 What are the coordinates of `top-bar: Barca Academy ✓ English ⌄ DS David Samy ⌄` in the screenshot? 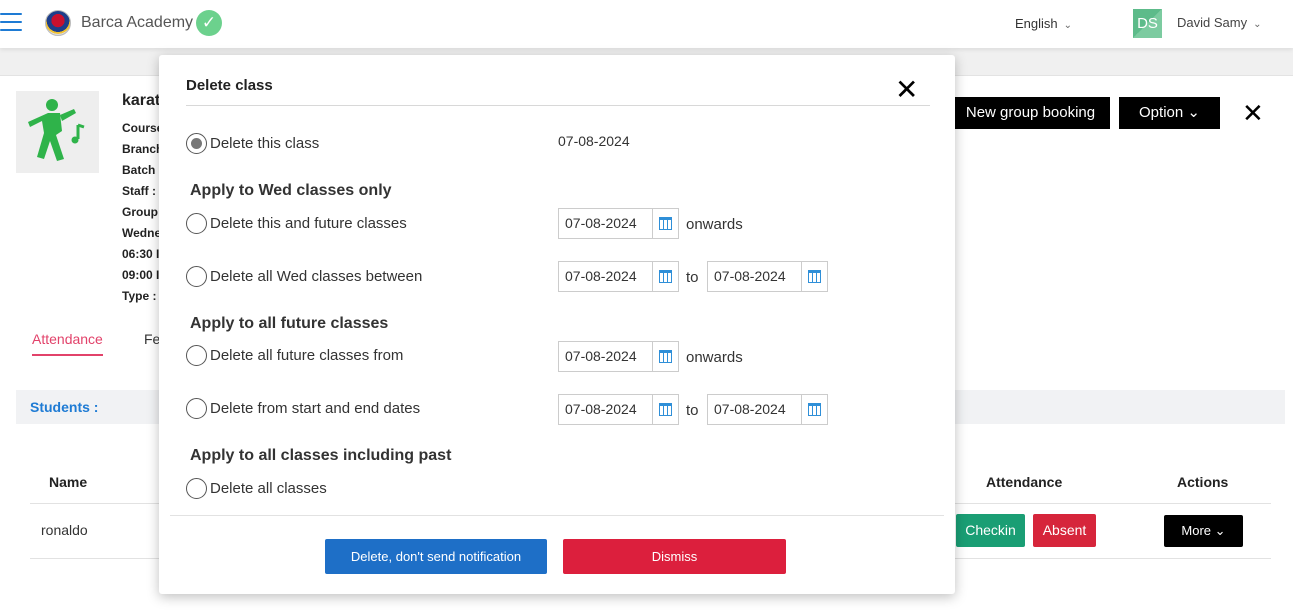 It's located at (646, 24).